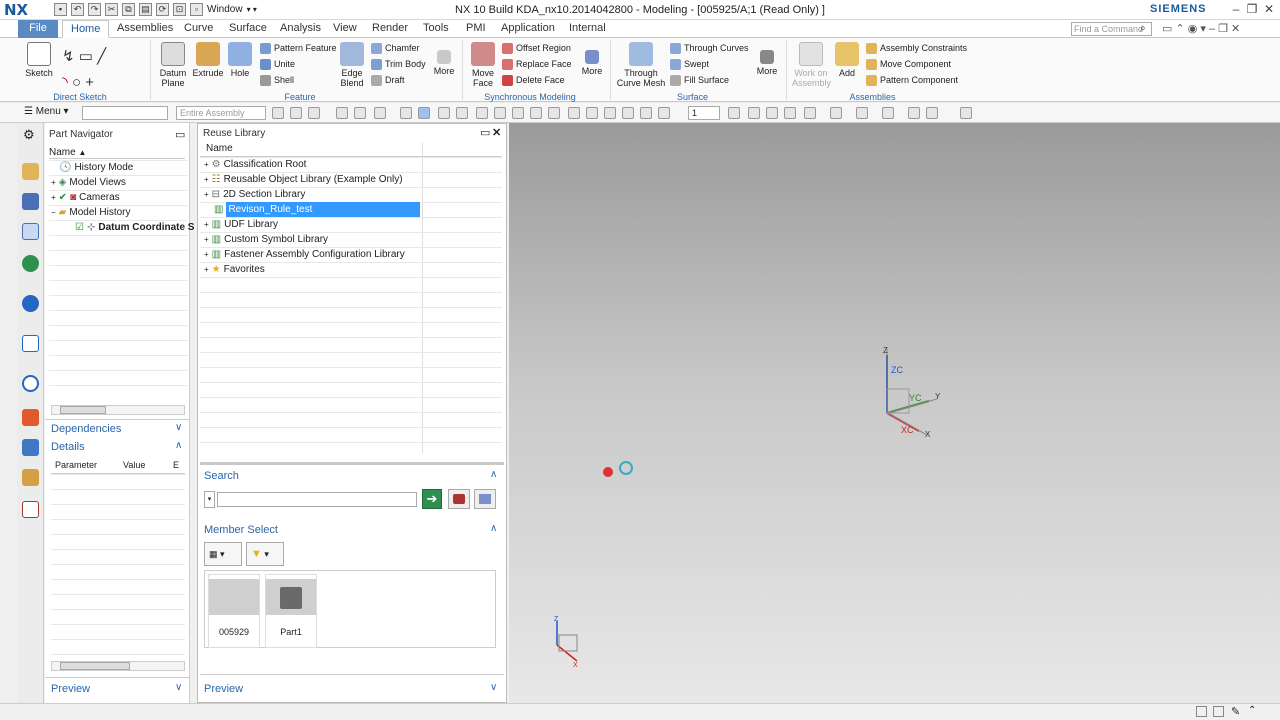 This screenshot has width=1280, height=720. What do you see at coordinates (76, 82) in the screenshot?
I see `circle-icon: ○` at bounding box center [76, 82].